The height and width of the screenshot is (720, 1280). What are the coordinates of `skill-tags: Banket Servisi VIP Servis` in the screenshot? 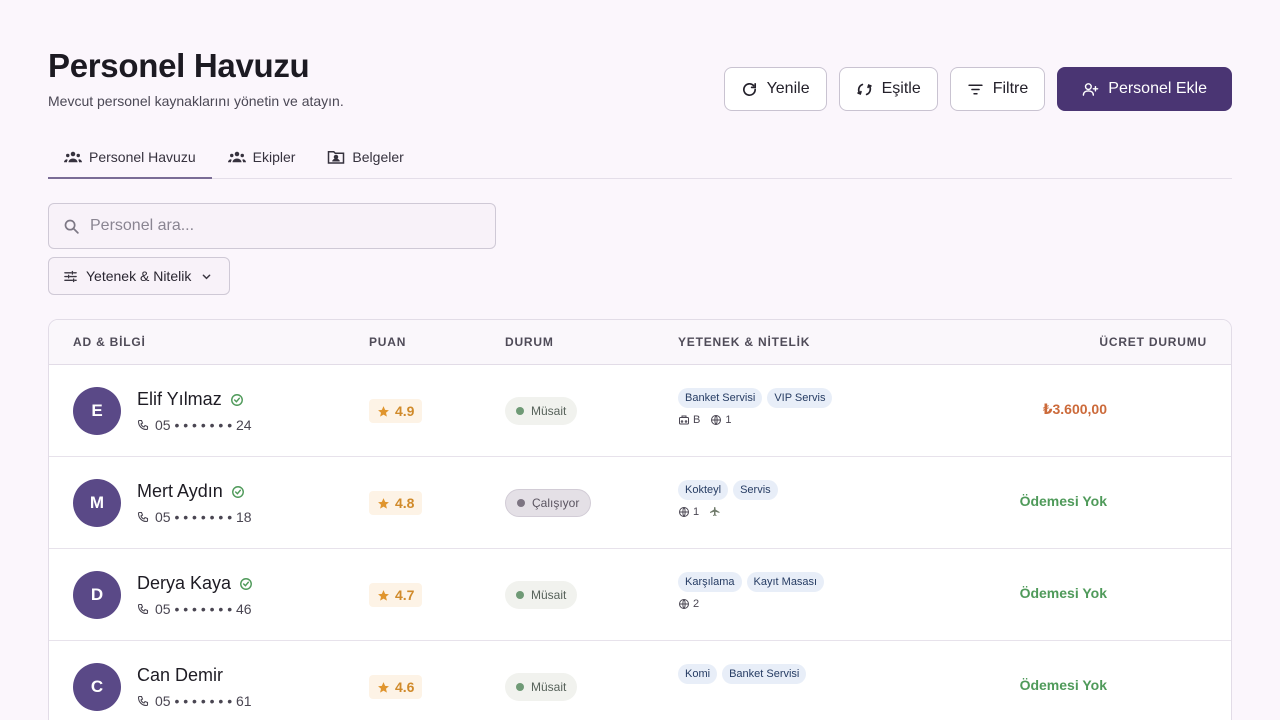 It's located at (755, 398).